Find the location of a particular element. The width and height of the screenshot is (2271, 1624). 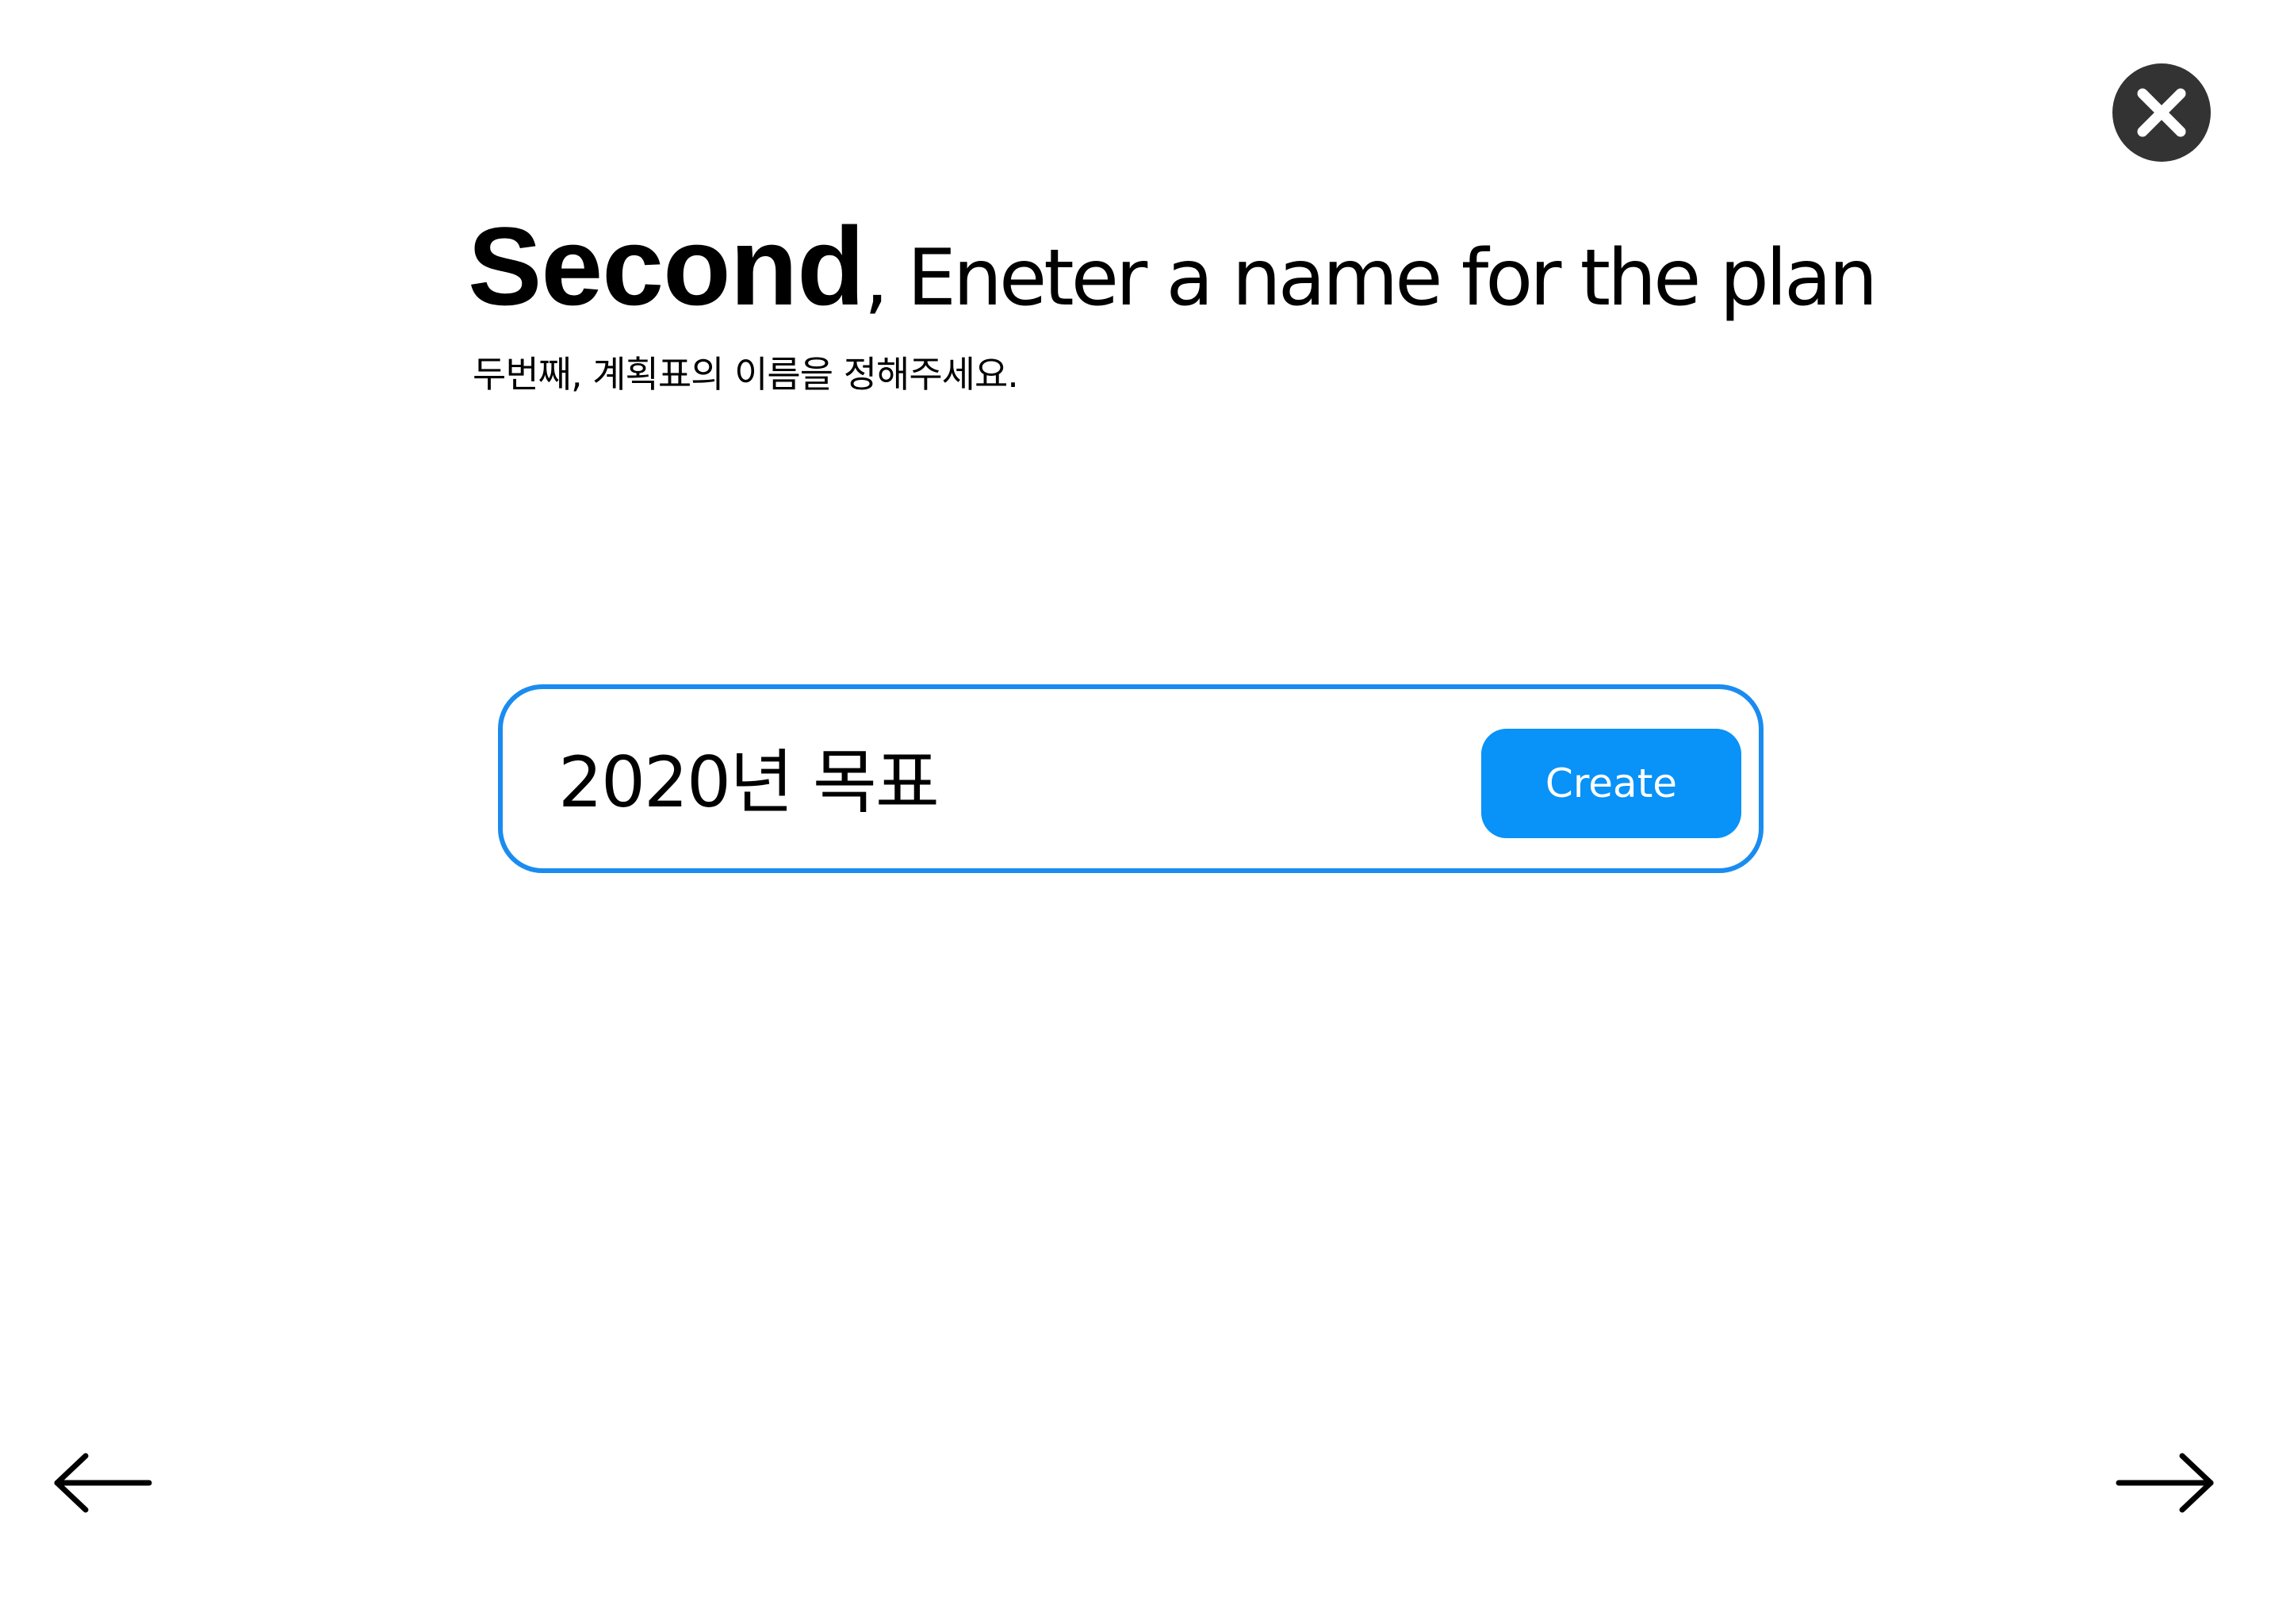

plan-name-form: Create is located at coordinates (1131, 778).